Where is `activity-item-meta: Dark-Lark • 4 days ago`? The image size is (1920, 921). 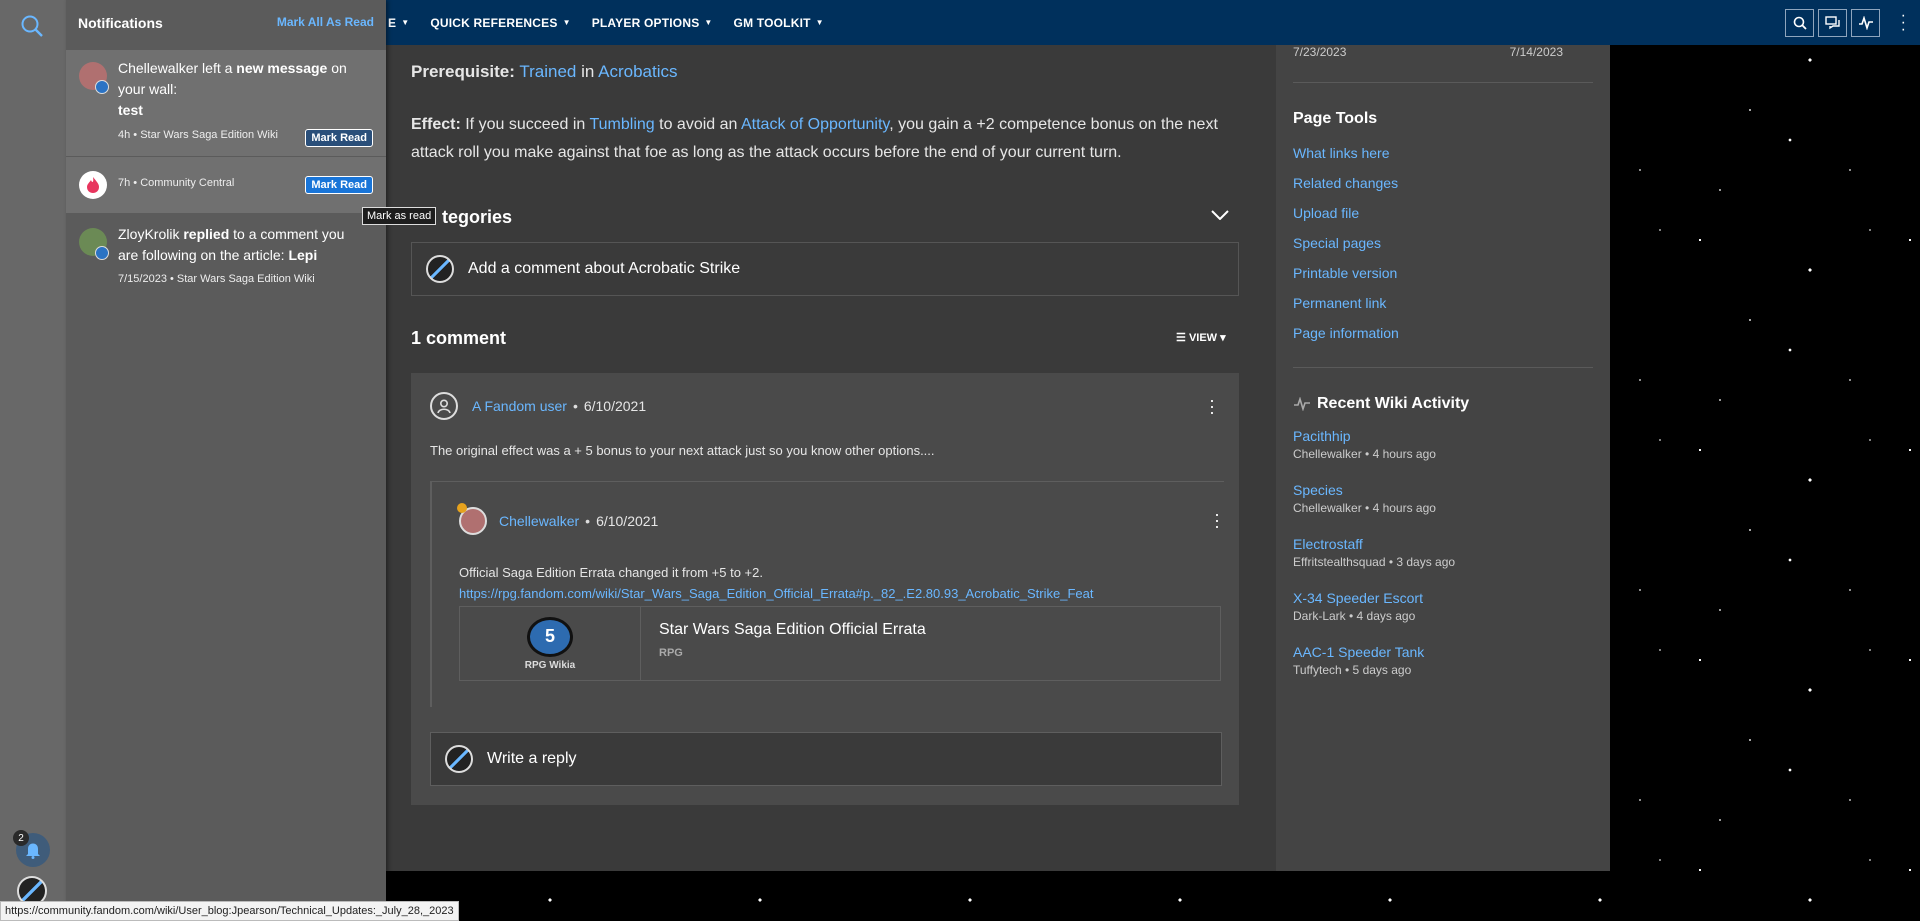
activity-item-meta: Dark-Lark • 4 days ago is located at coordinates (1354, 616).